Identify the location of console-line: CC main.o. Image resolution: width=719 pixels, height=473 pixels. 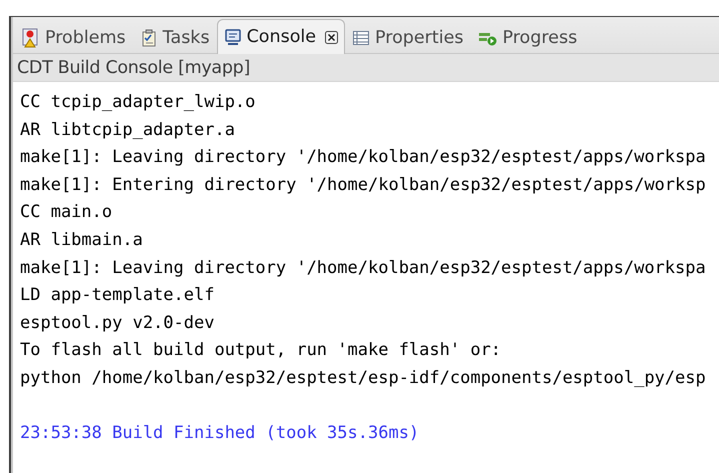
(66, 212).